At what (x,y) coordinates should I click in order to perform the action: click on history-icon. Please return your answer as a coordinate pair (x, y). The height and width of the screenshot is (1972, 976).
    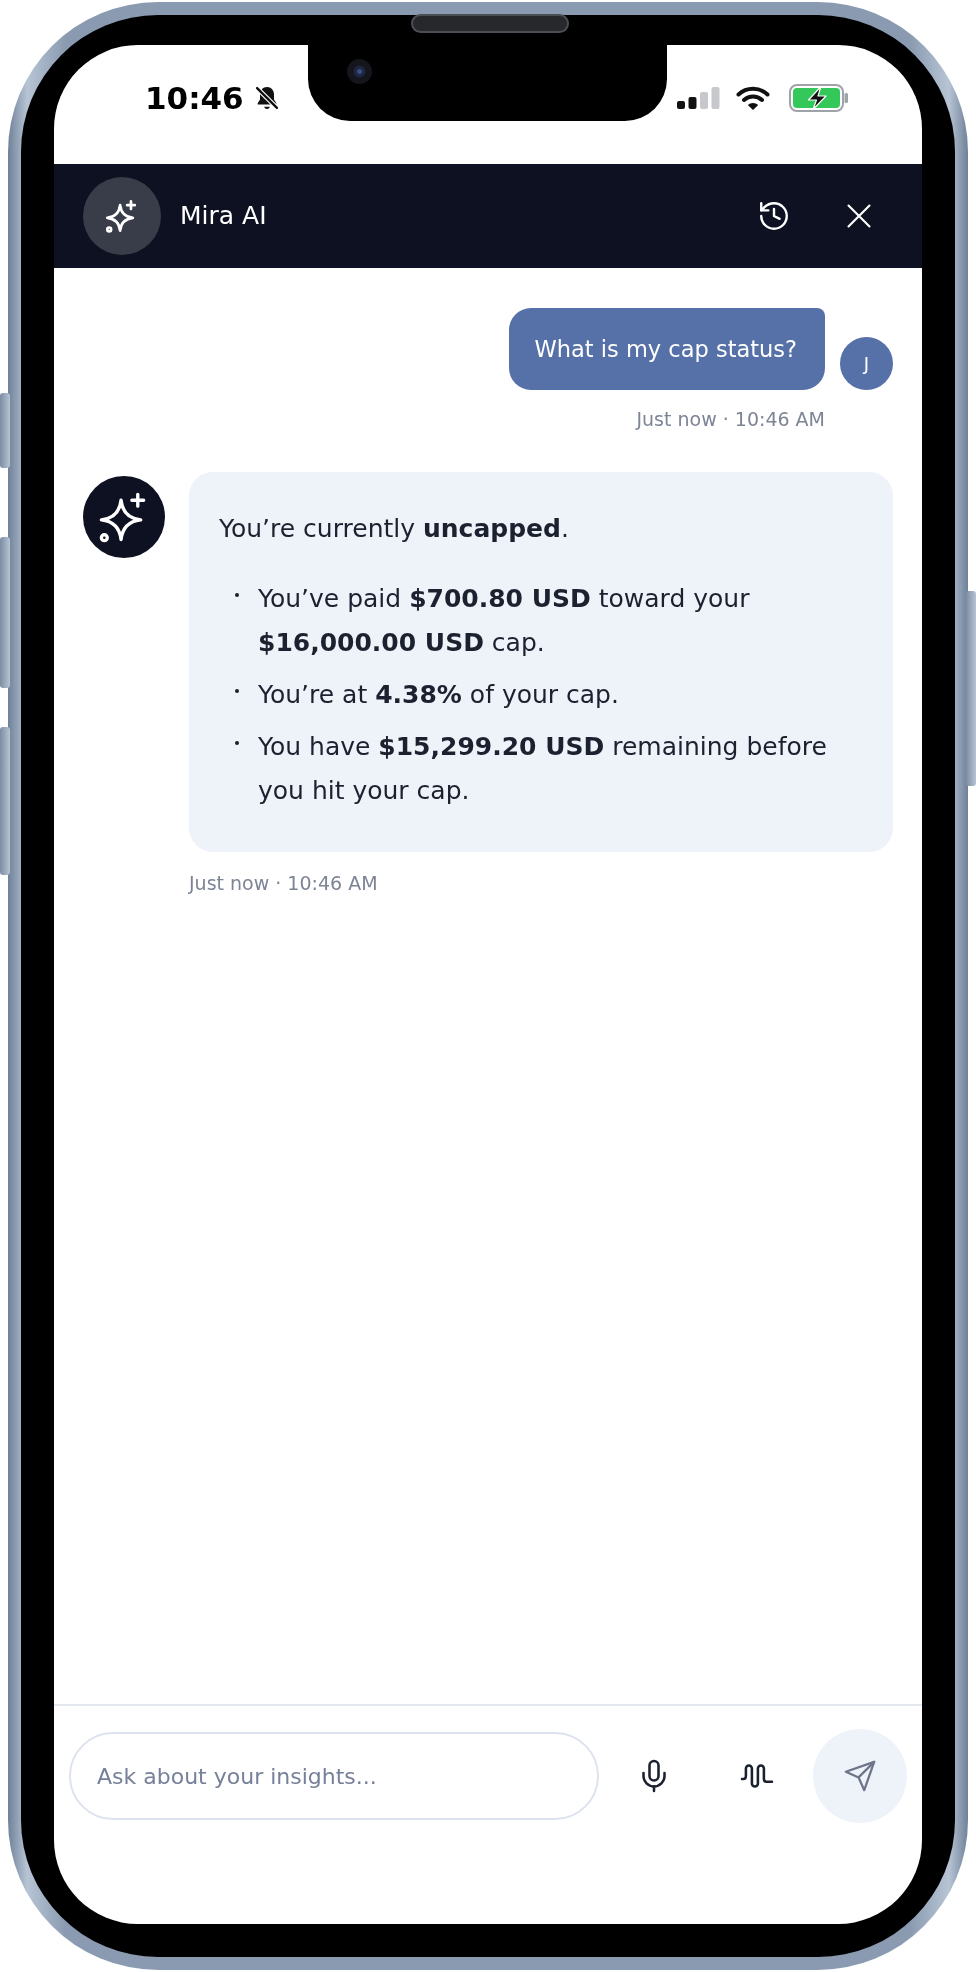
    Looking at the image, I should click on (774, 216).